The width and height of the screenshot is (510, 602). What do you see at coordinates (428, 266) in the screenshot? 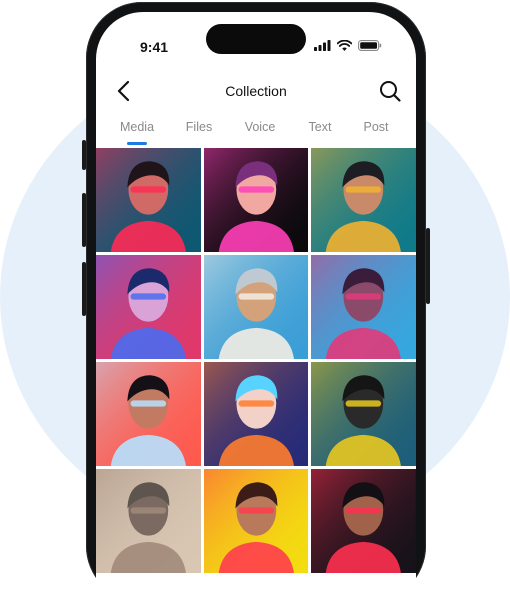
I see `phone-power-button` at bounding box center [428, 266].